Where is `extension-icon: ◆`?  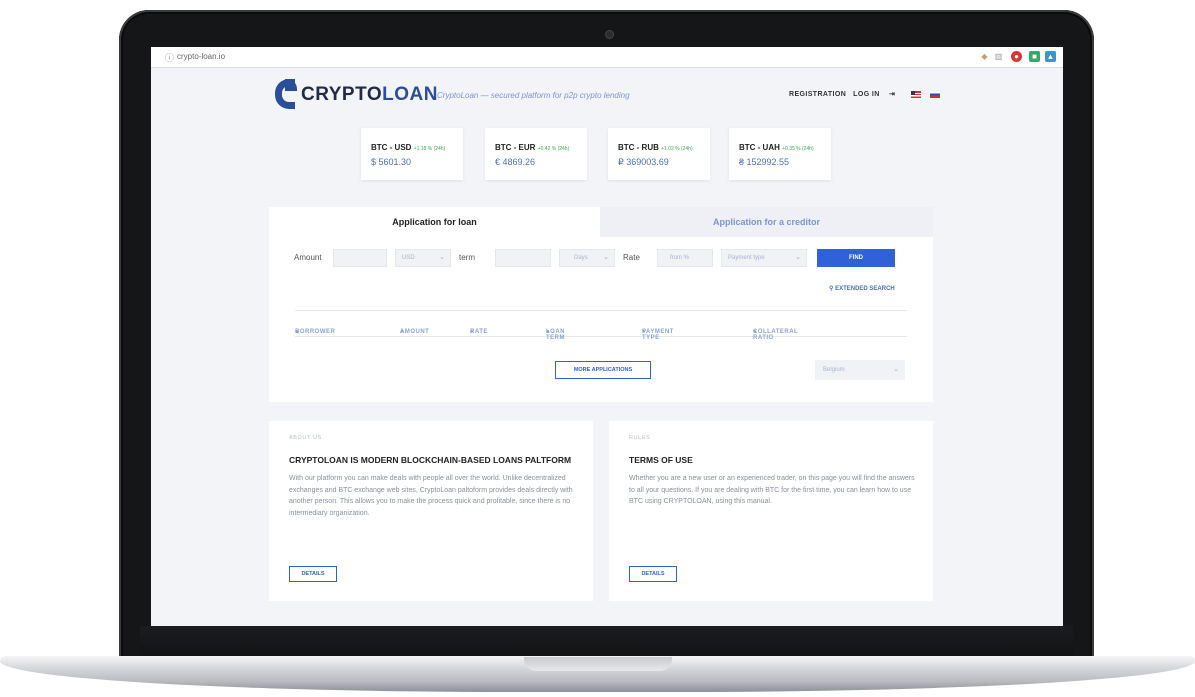 extension-icon: ◆ is located at coordinates (984, 56).